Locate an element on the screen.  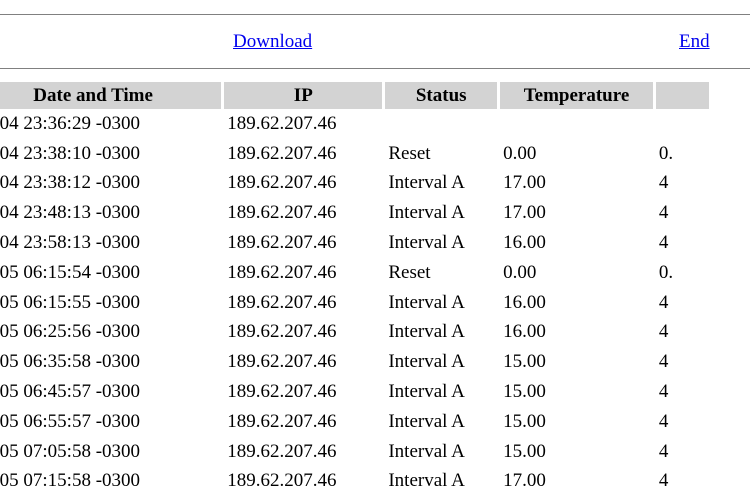
cell-date-time: -07-05 06:55:57 -0300 is located at coordinates (70, 421).